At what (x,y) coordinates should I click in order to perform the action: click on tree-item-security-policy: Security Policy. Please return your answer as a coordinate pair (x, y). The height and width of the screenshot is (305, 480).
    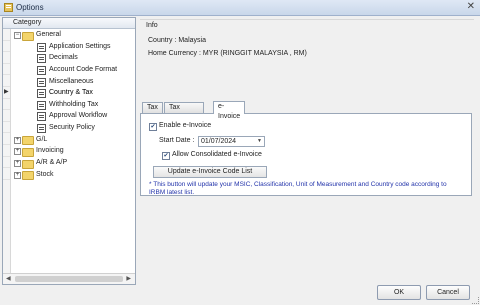
    Looking at the image, I should click on (73, 128).